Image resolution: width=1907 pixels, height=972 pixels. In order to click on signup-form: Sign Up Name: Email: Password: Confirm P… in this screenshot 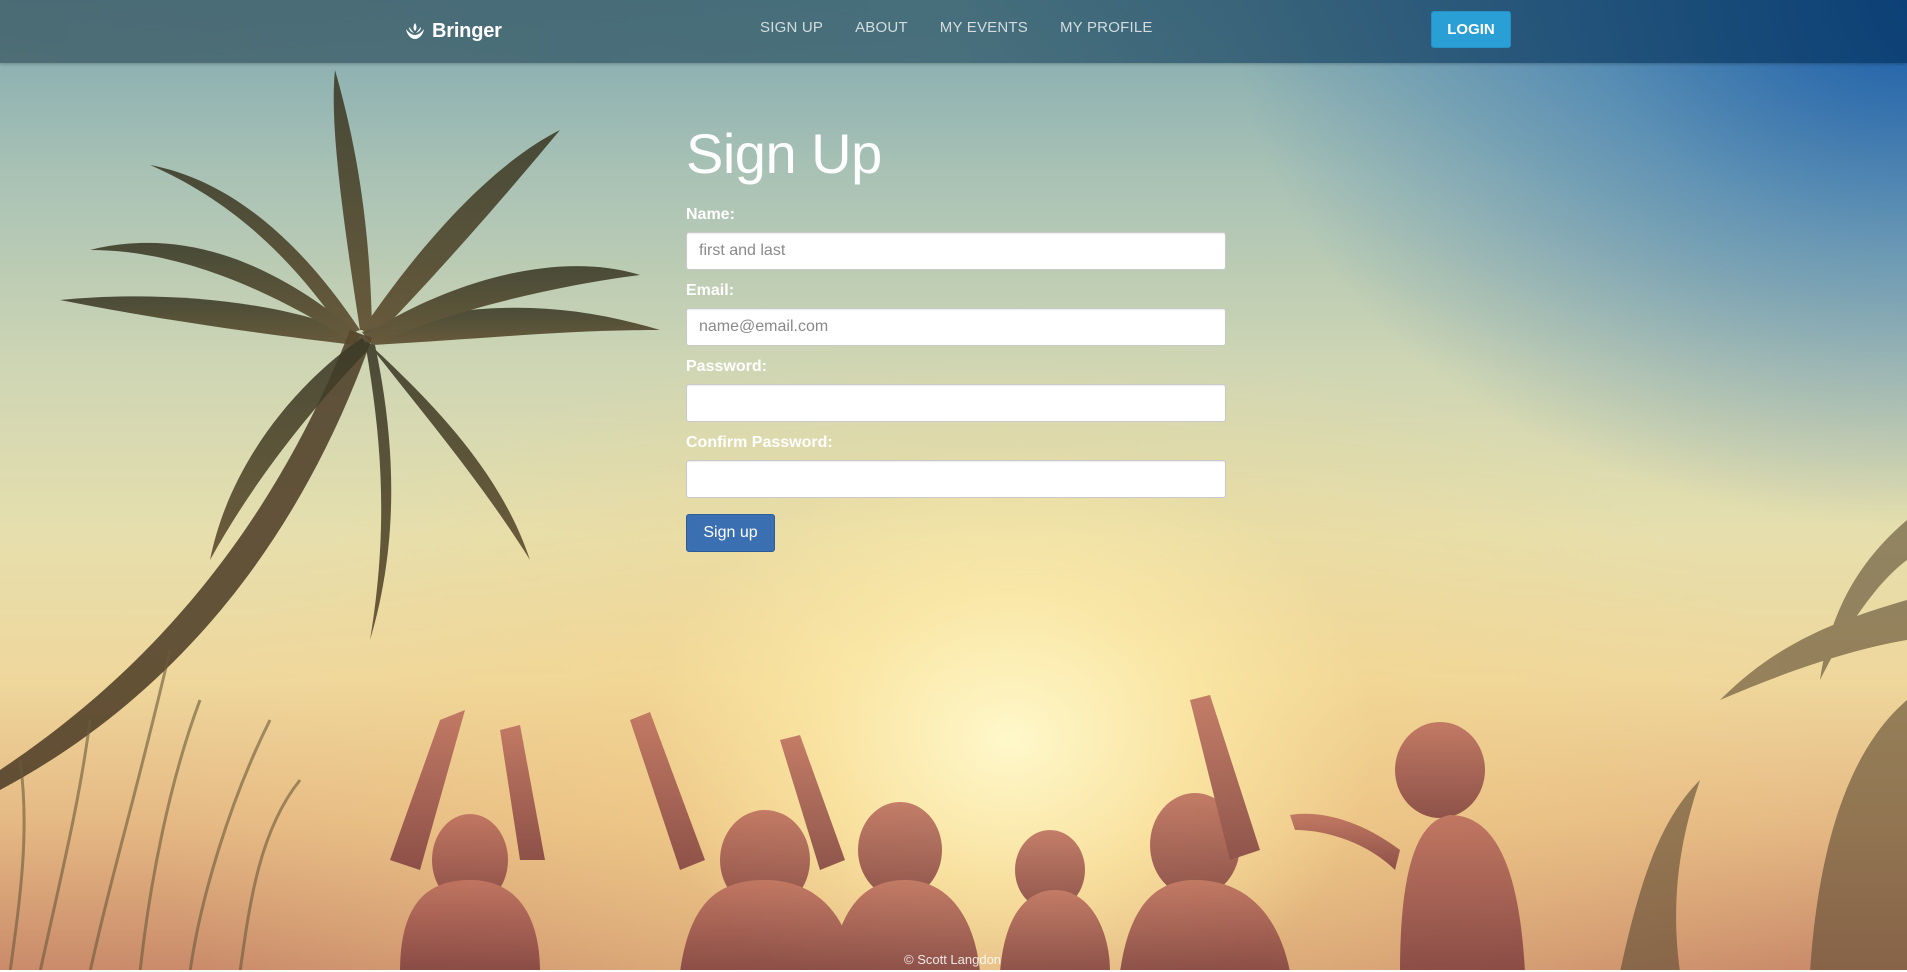, I will do `click(956, 335)`.